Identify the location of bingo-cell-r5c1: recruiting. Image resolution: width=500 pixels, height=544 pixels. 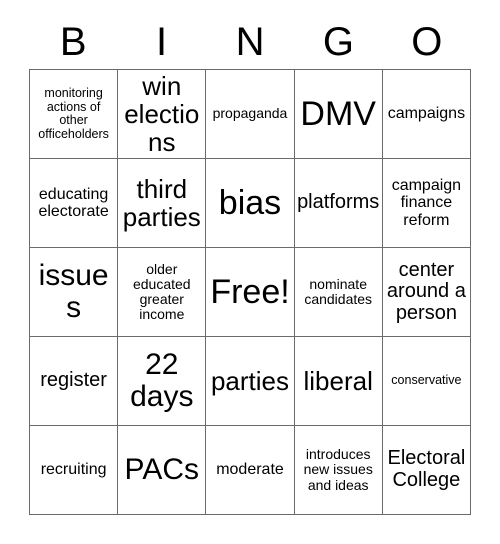
(74, 470).